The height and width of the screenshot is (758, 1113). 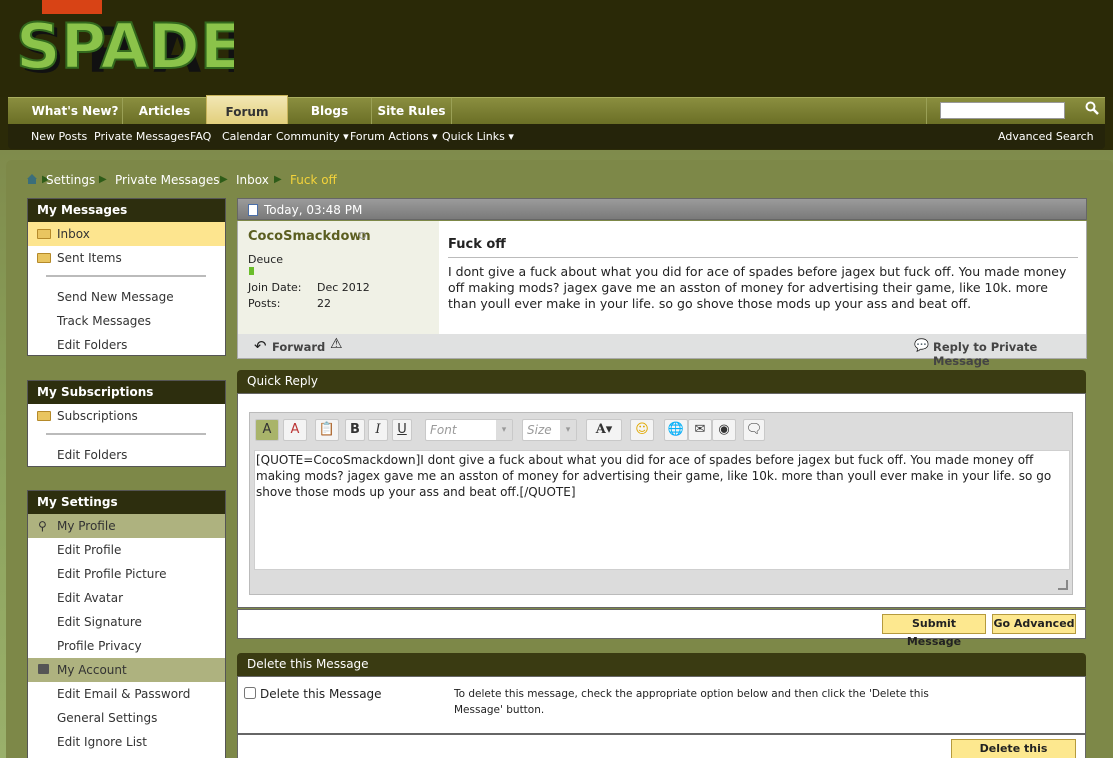 What do you see at coordinates (298, 347) in the screenshot?
I see `forward-button: Forward` at bounding box center [298, 347].